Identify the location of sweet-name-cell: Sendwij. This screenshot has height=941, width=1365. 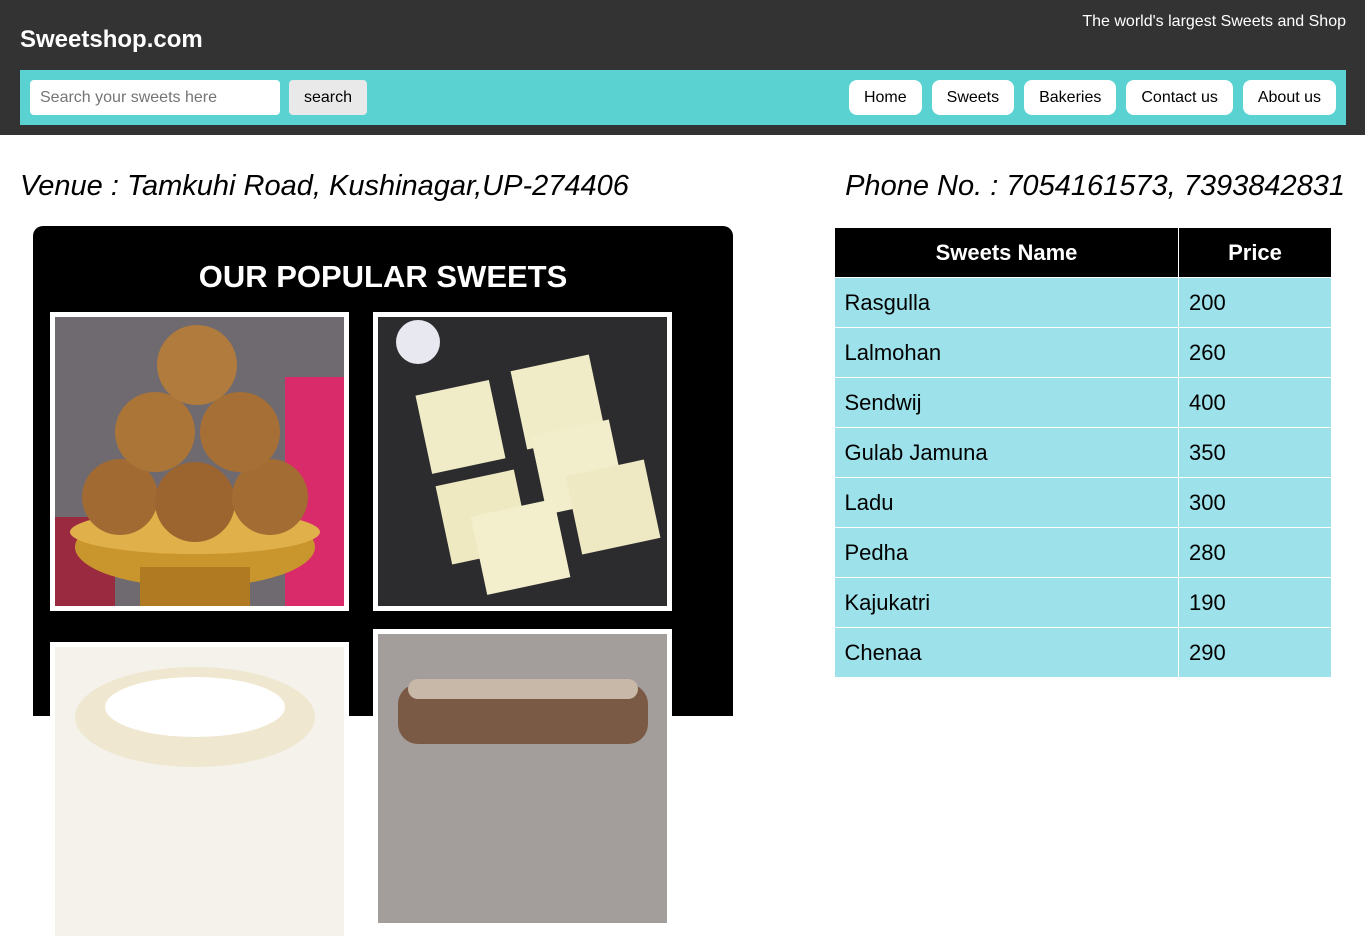
(1006, 402).